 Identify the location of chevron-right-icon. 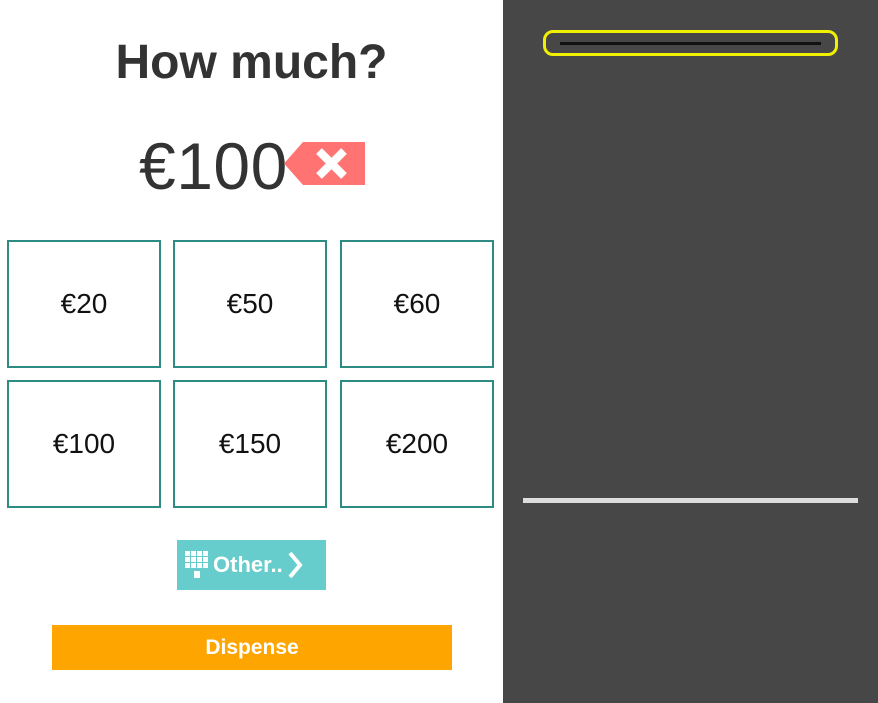
(295, 565).